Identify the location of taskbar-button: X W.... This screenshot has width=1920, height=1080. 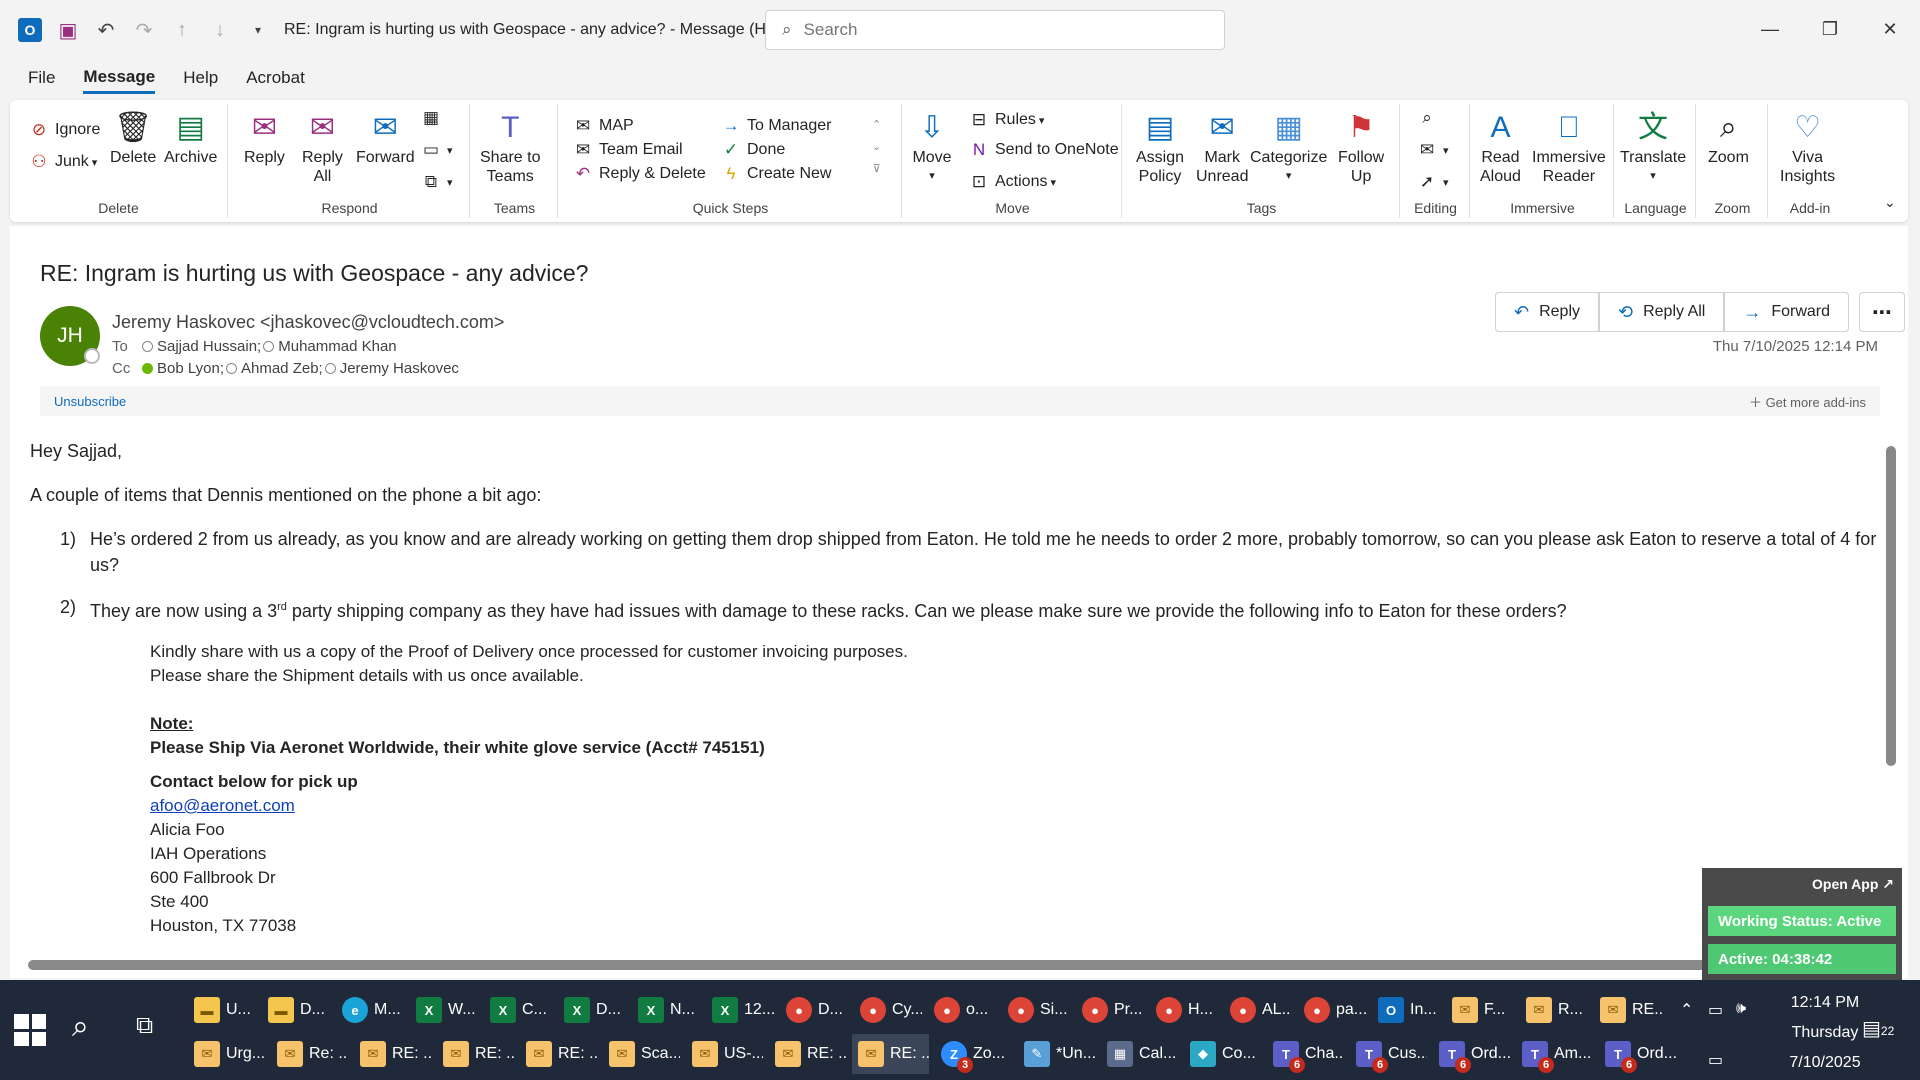
(444, 1010).